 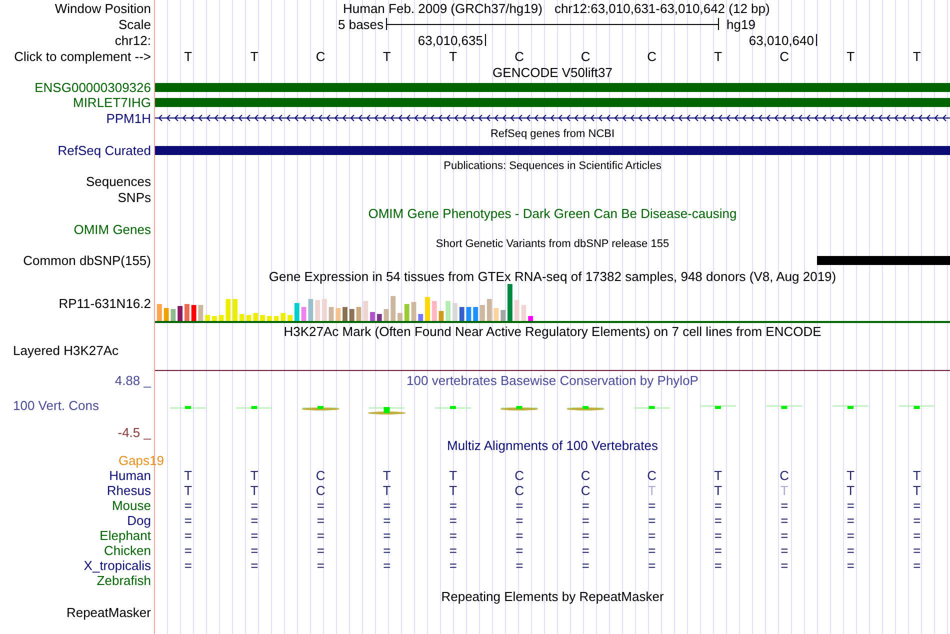 I want to click on track-label: RP11-631N16.2, so click(x=104, y=303).